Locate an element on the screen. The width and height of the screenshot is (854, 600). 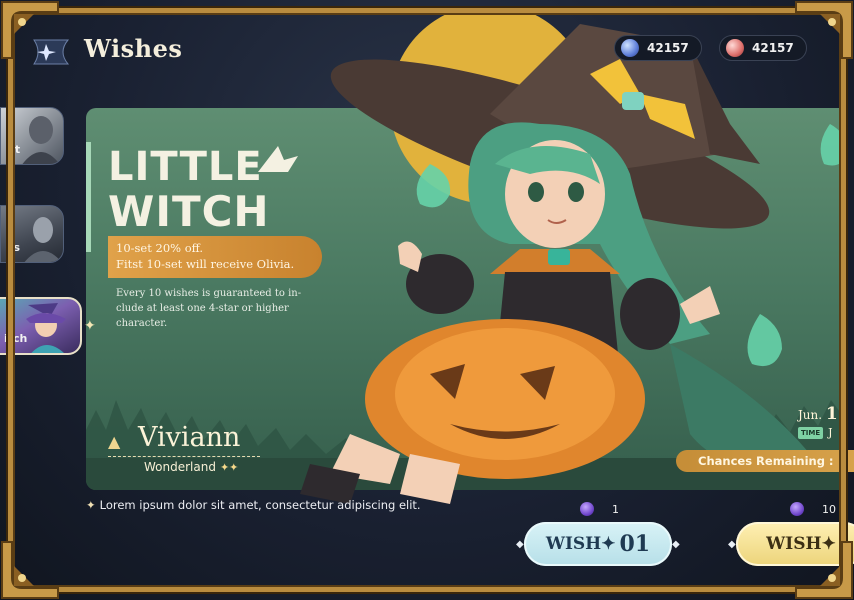
blue-gem-icon is located at coordinates (630, 48).